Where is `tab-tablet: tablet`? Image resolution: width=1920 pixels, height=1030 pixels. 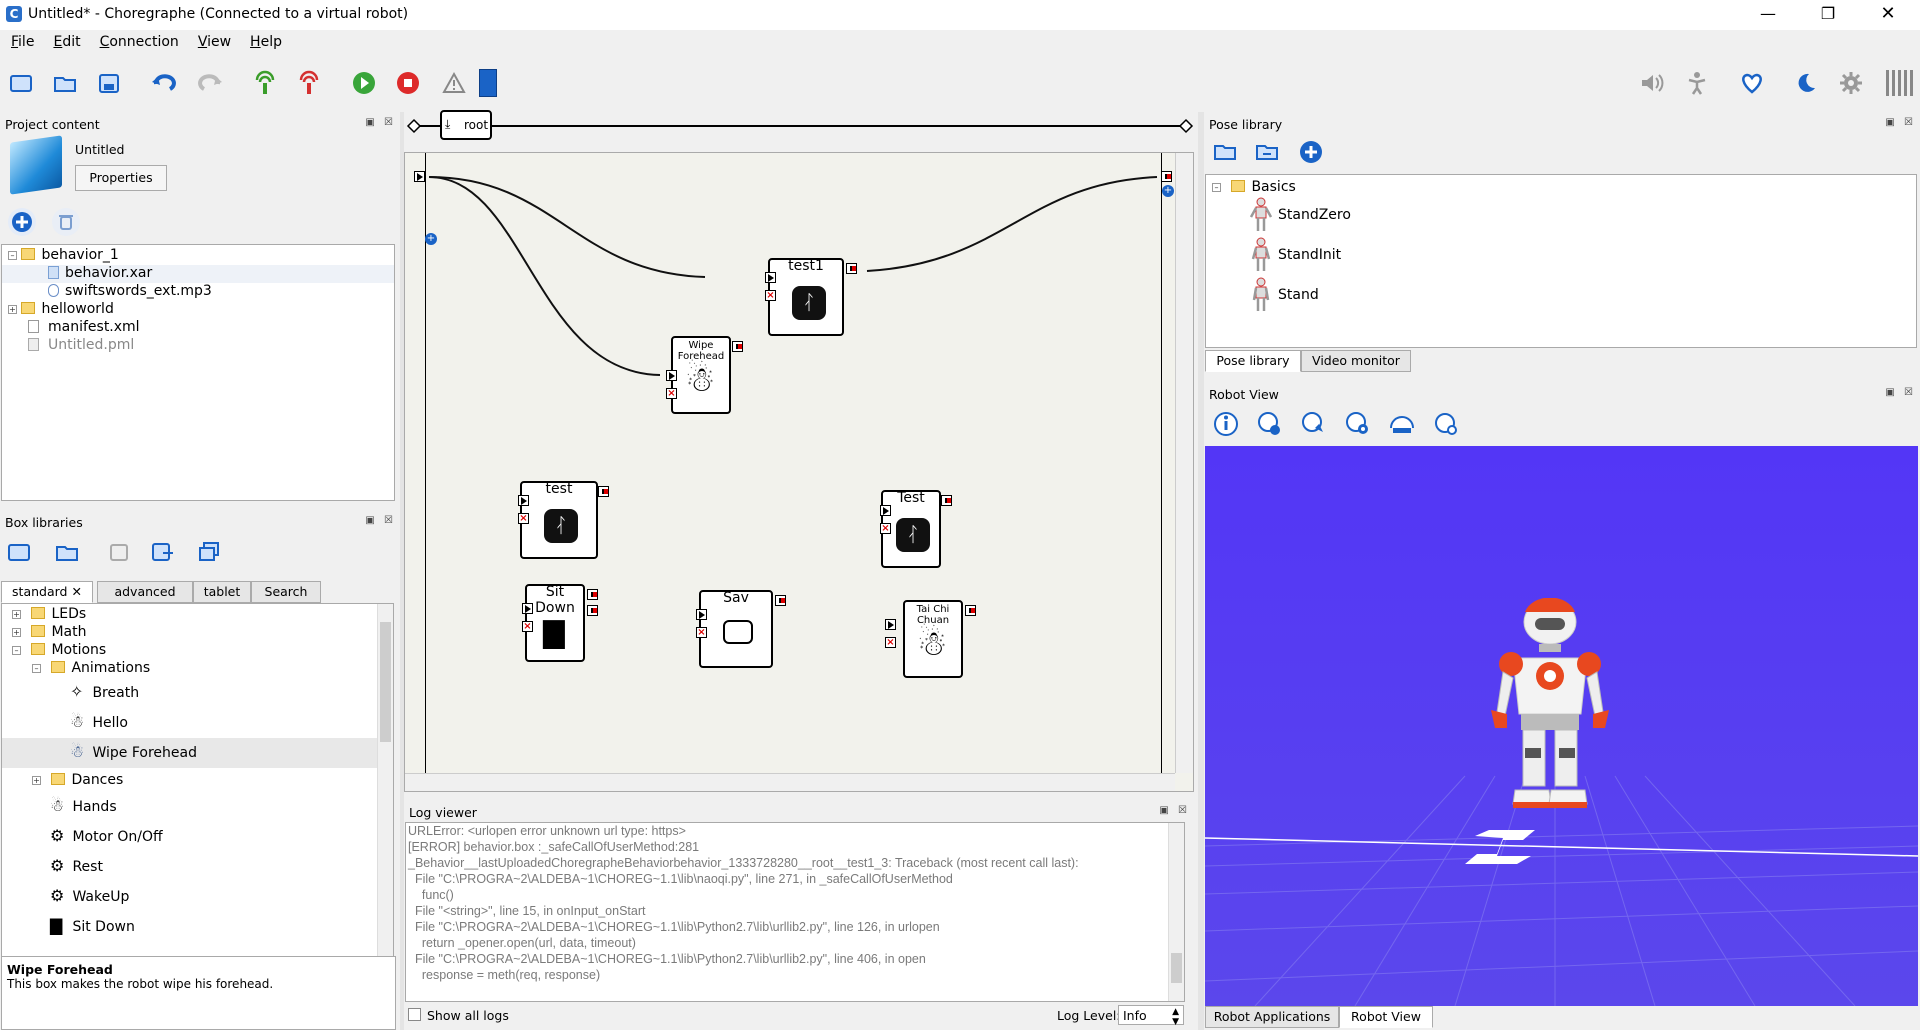 tab-tablet: tablet is located at coordinates (222, 592).